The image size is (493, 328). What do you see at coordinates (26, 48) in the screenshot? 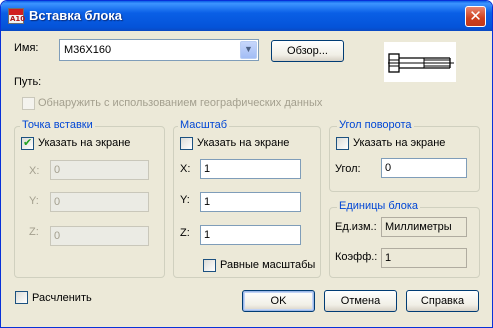
I see `name-label: Имя:` at bounding box center [26, 48].